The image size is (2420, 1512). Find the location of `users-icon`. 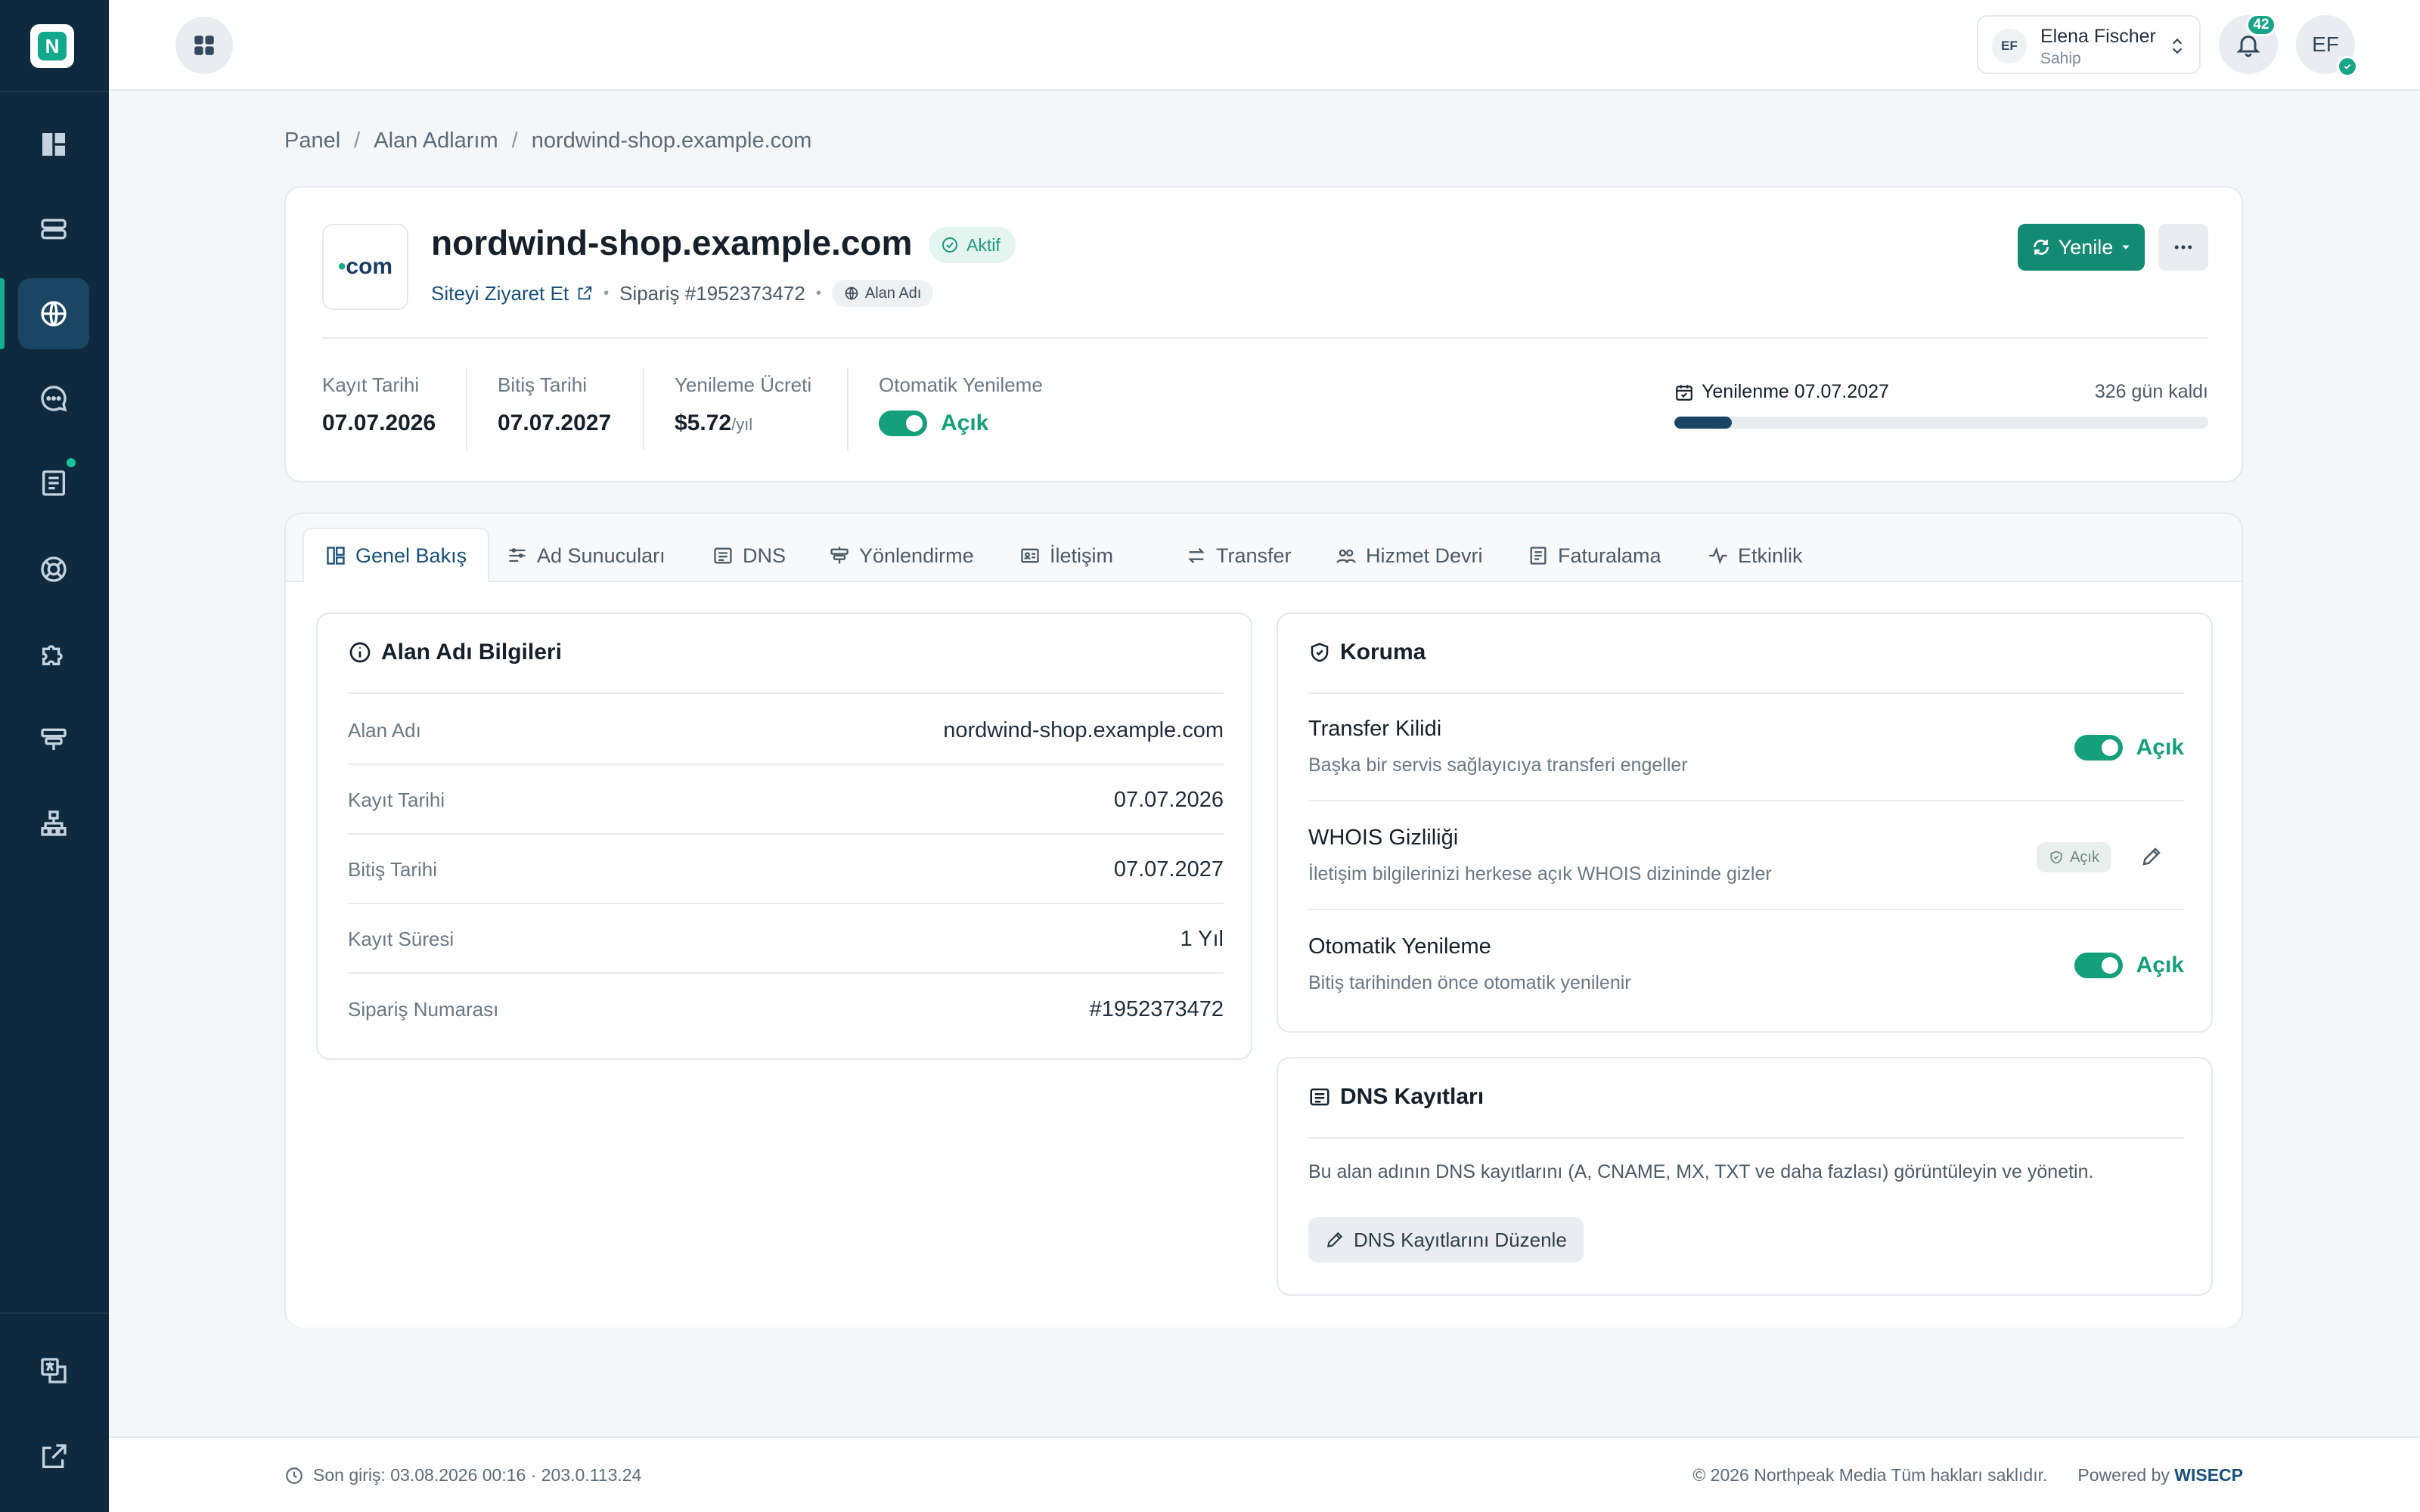

users-icon is located at coordinates (1346, 556).